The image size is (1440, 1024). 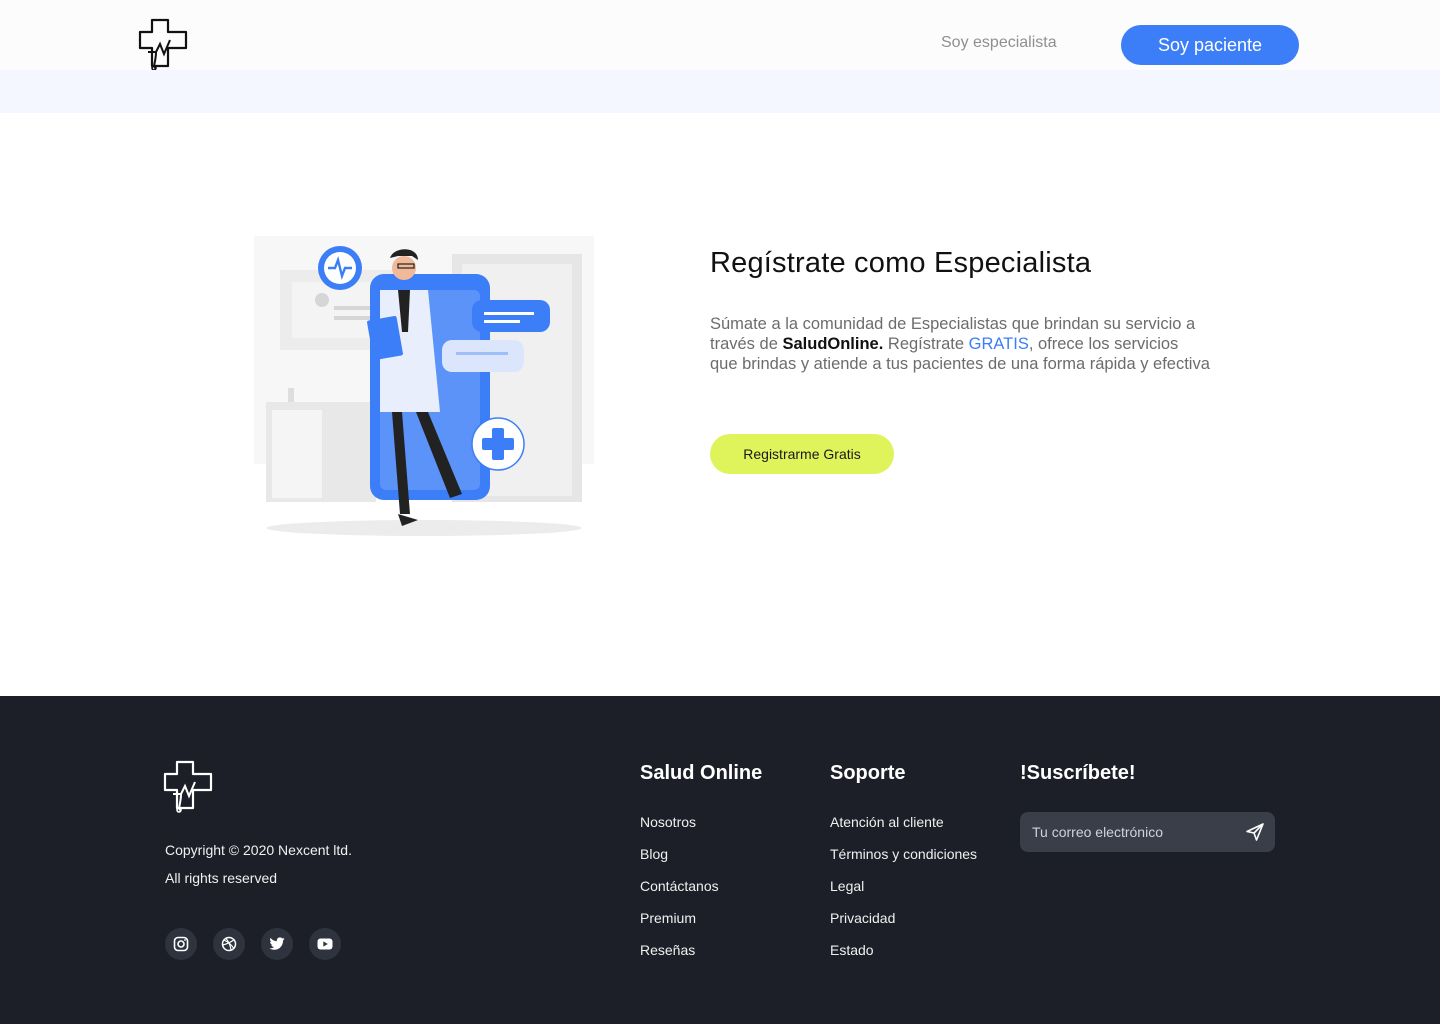 What do you see at coordinates (833, 344) in the screenshot?
I see `hero-brand-name: SaludOnline.` at bounding box center [833, 344].